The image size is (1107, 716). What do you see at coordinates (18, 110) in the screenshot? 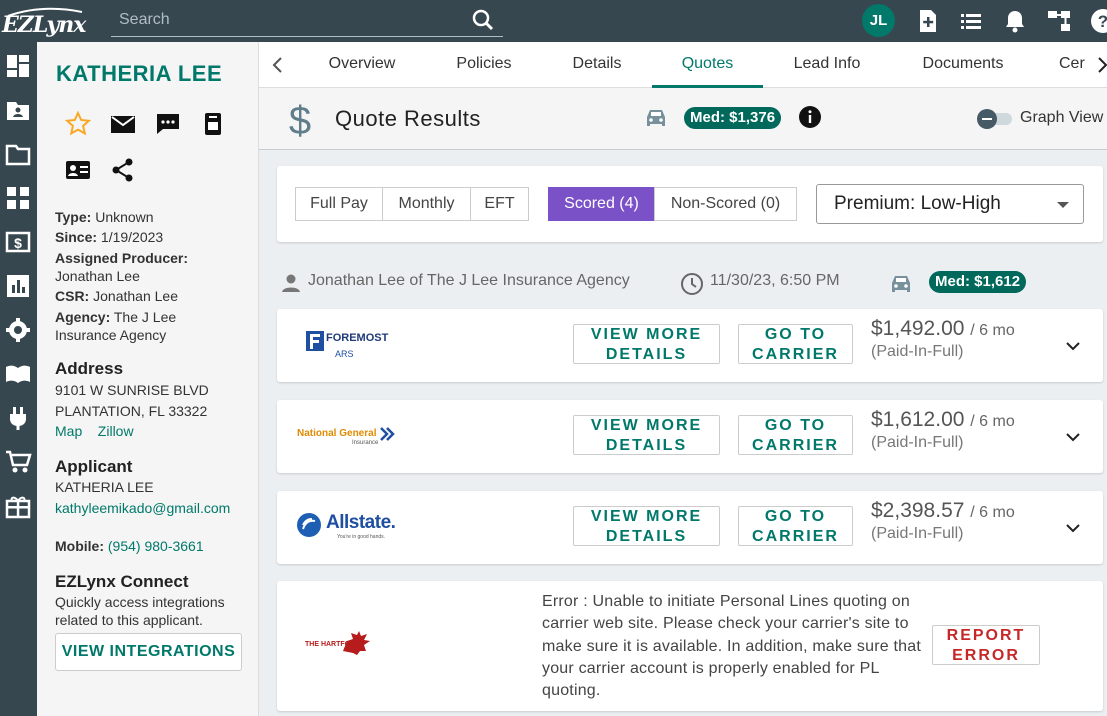
I see `contact-folder-icon` at bounding box center [18, 110].